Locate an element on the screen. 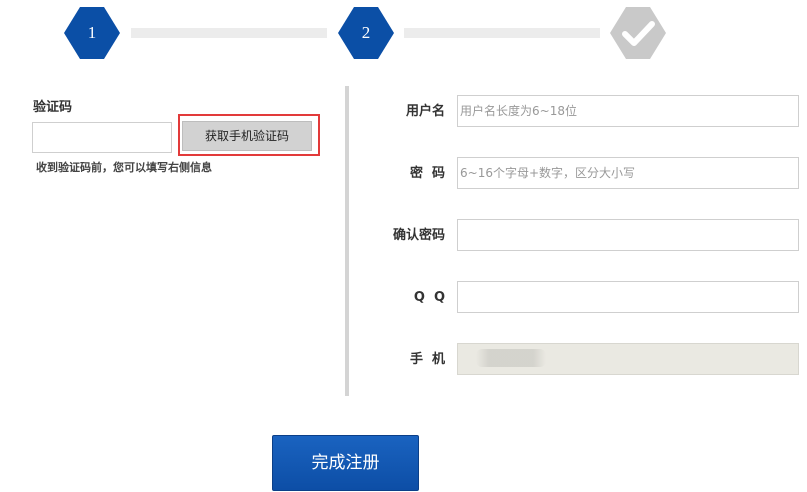 Image resolution: width=807 pixels, height=492 pixels. qq-input is located at coordinates (628, 297).